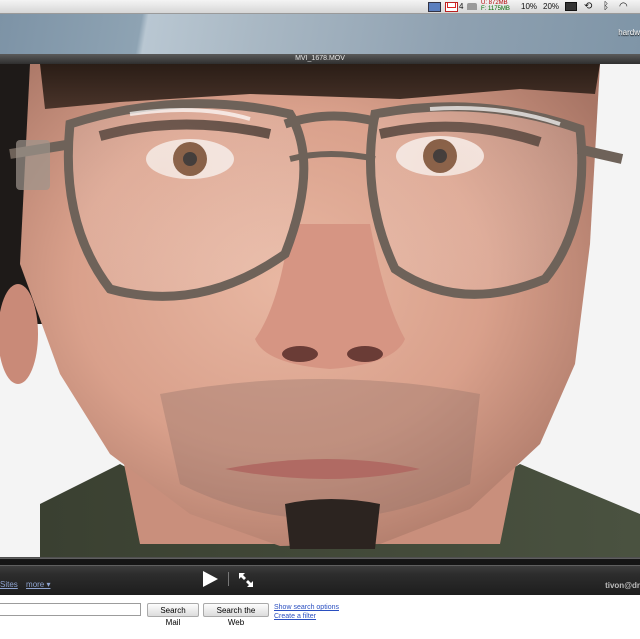  Describe the element at coordinates (472, 6) in the screenshot. I see `disk-icon` at that location.